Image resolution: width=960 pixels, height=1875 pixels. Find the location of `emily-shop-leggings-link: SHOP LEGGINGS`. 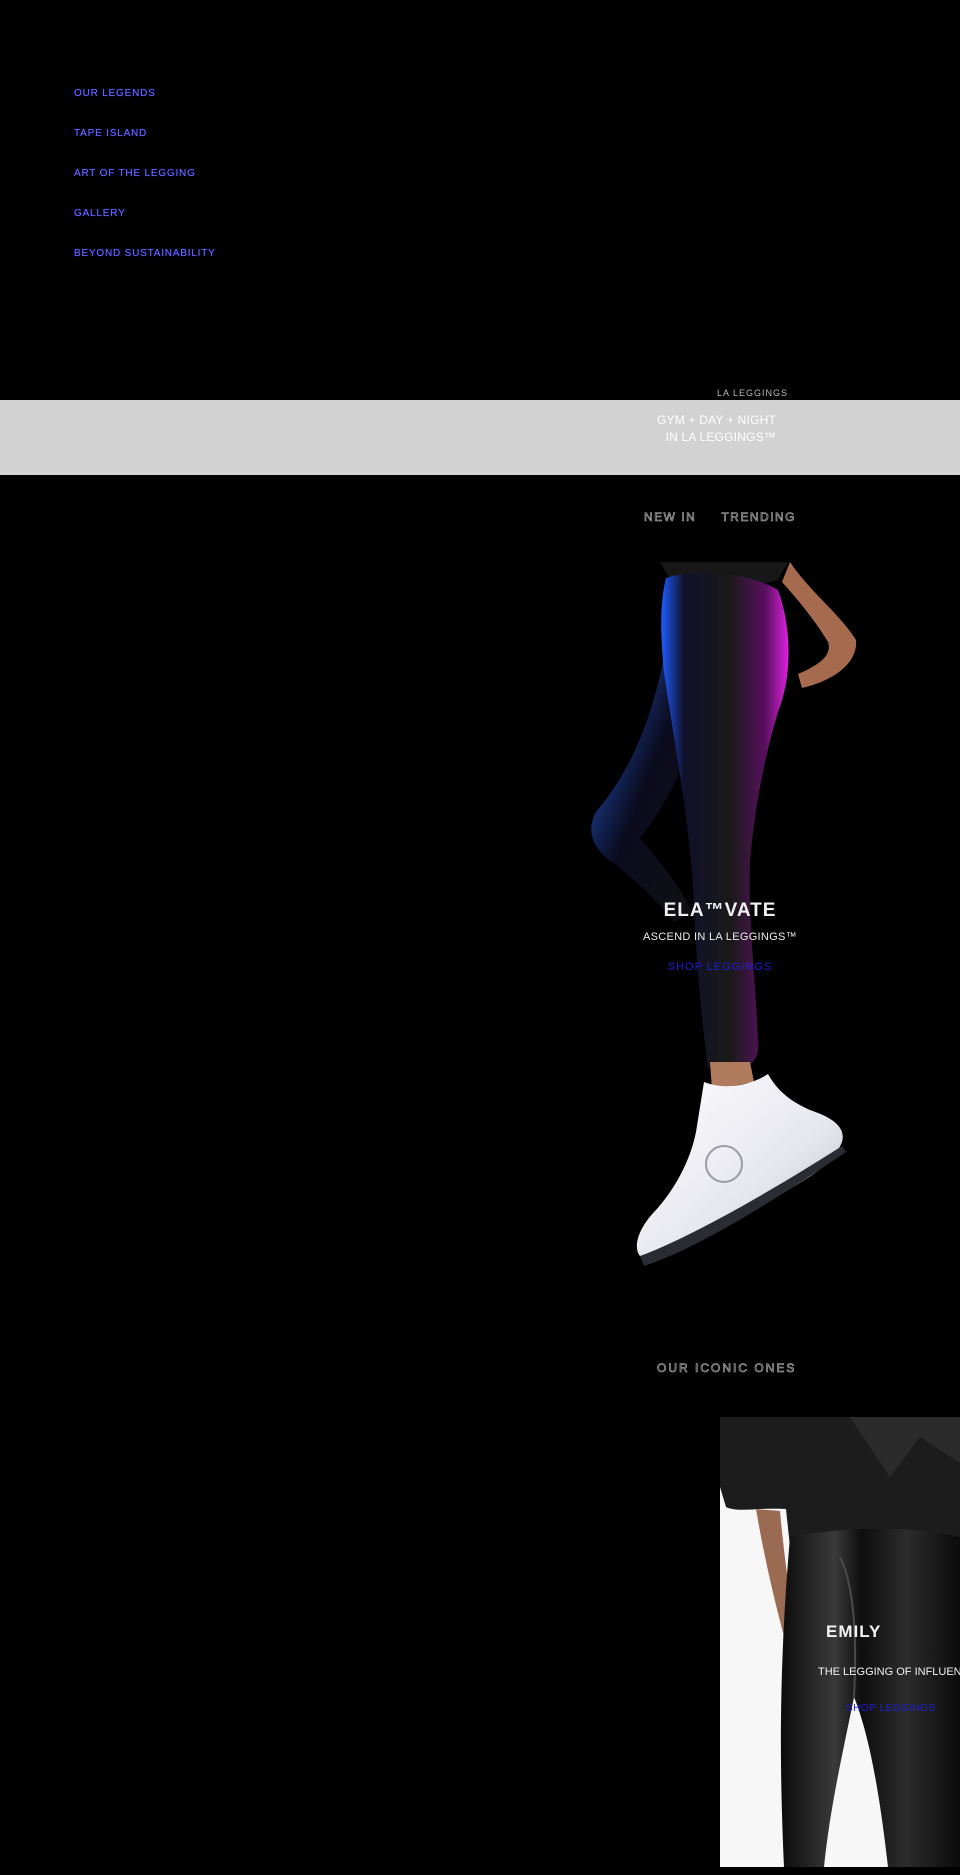

emily-shop-leggings-link: SHOP LEGGINGS is located at coordinates (903, 1708).